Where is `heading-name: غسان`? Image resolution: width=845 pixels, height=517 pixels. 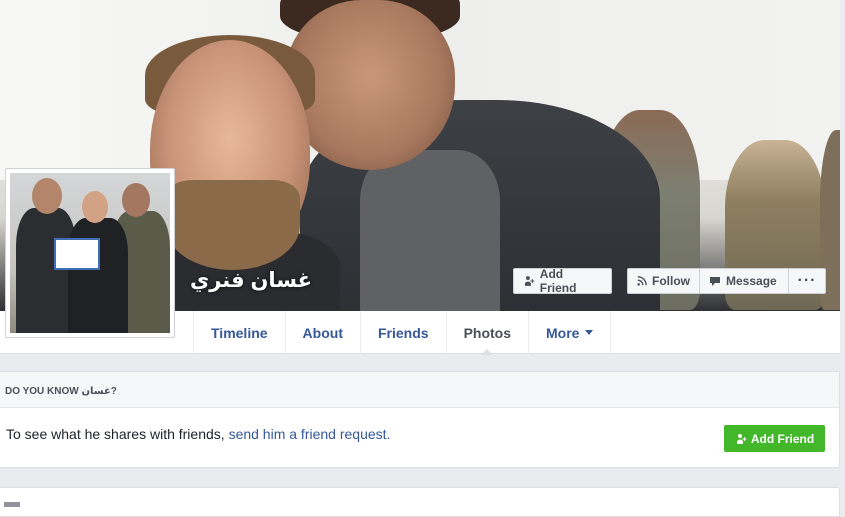 heading-name: غسان is located at coordinates (96, 391).